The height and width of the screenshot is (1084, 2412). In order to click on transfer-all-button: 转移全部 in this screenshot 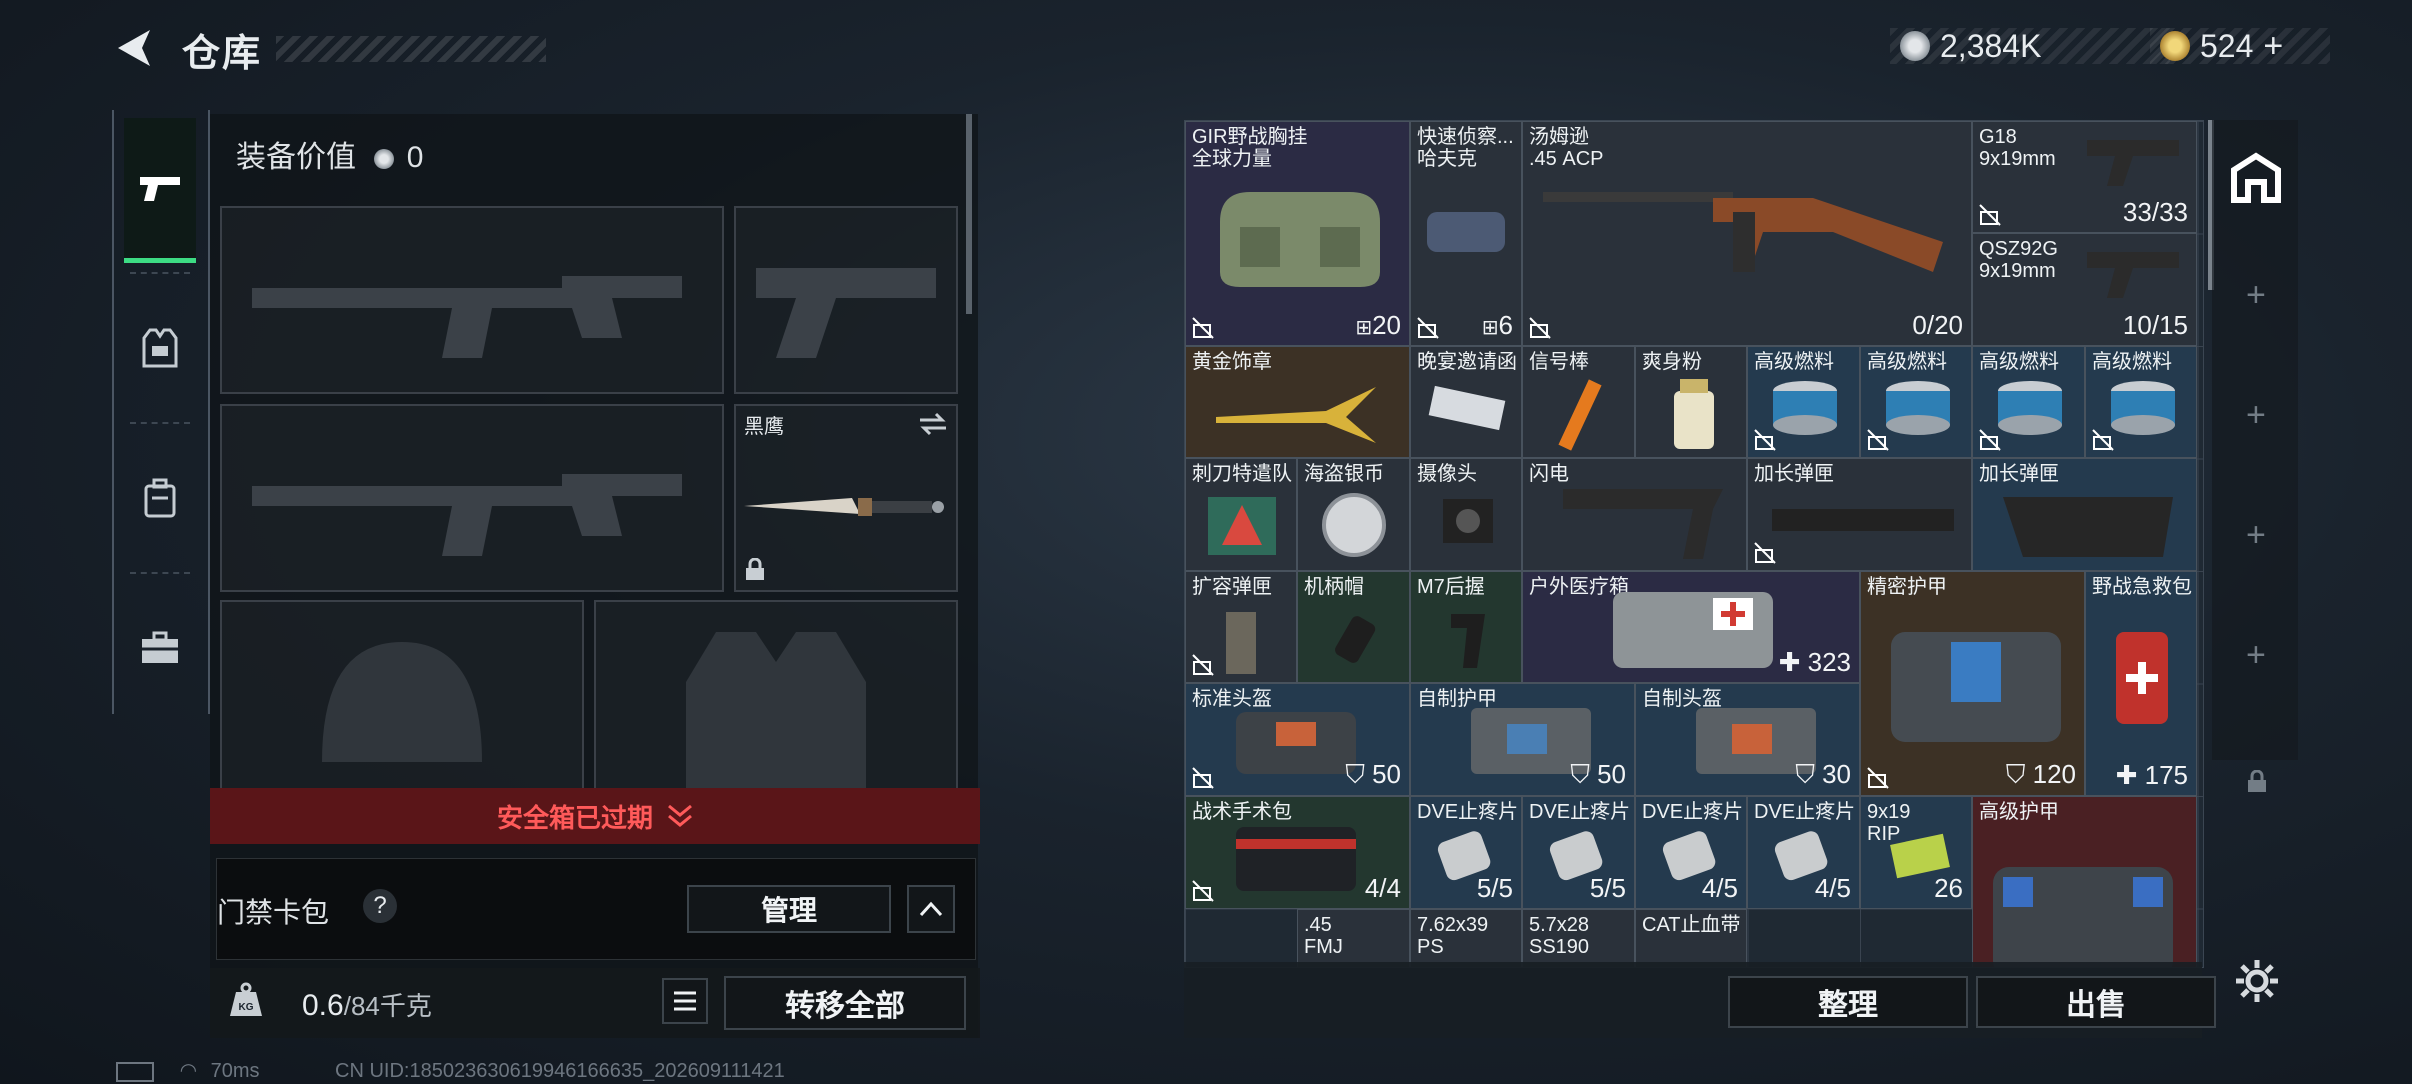, I will do `click(845, 1003)`.